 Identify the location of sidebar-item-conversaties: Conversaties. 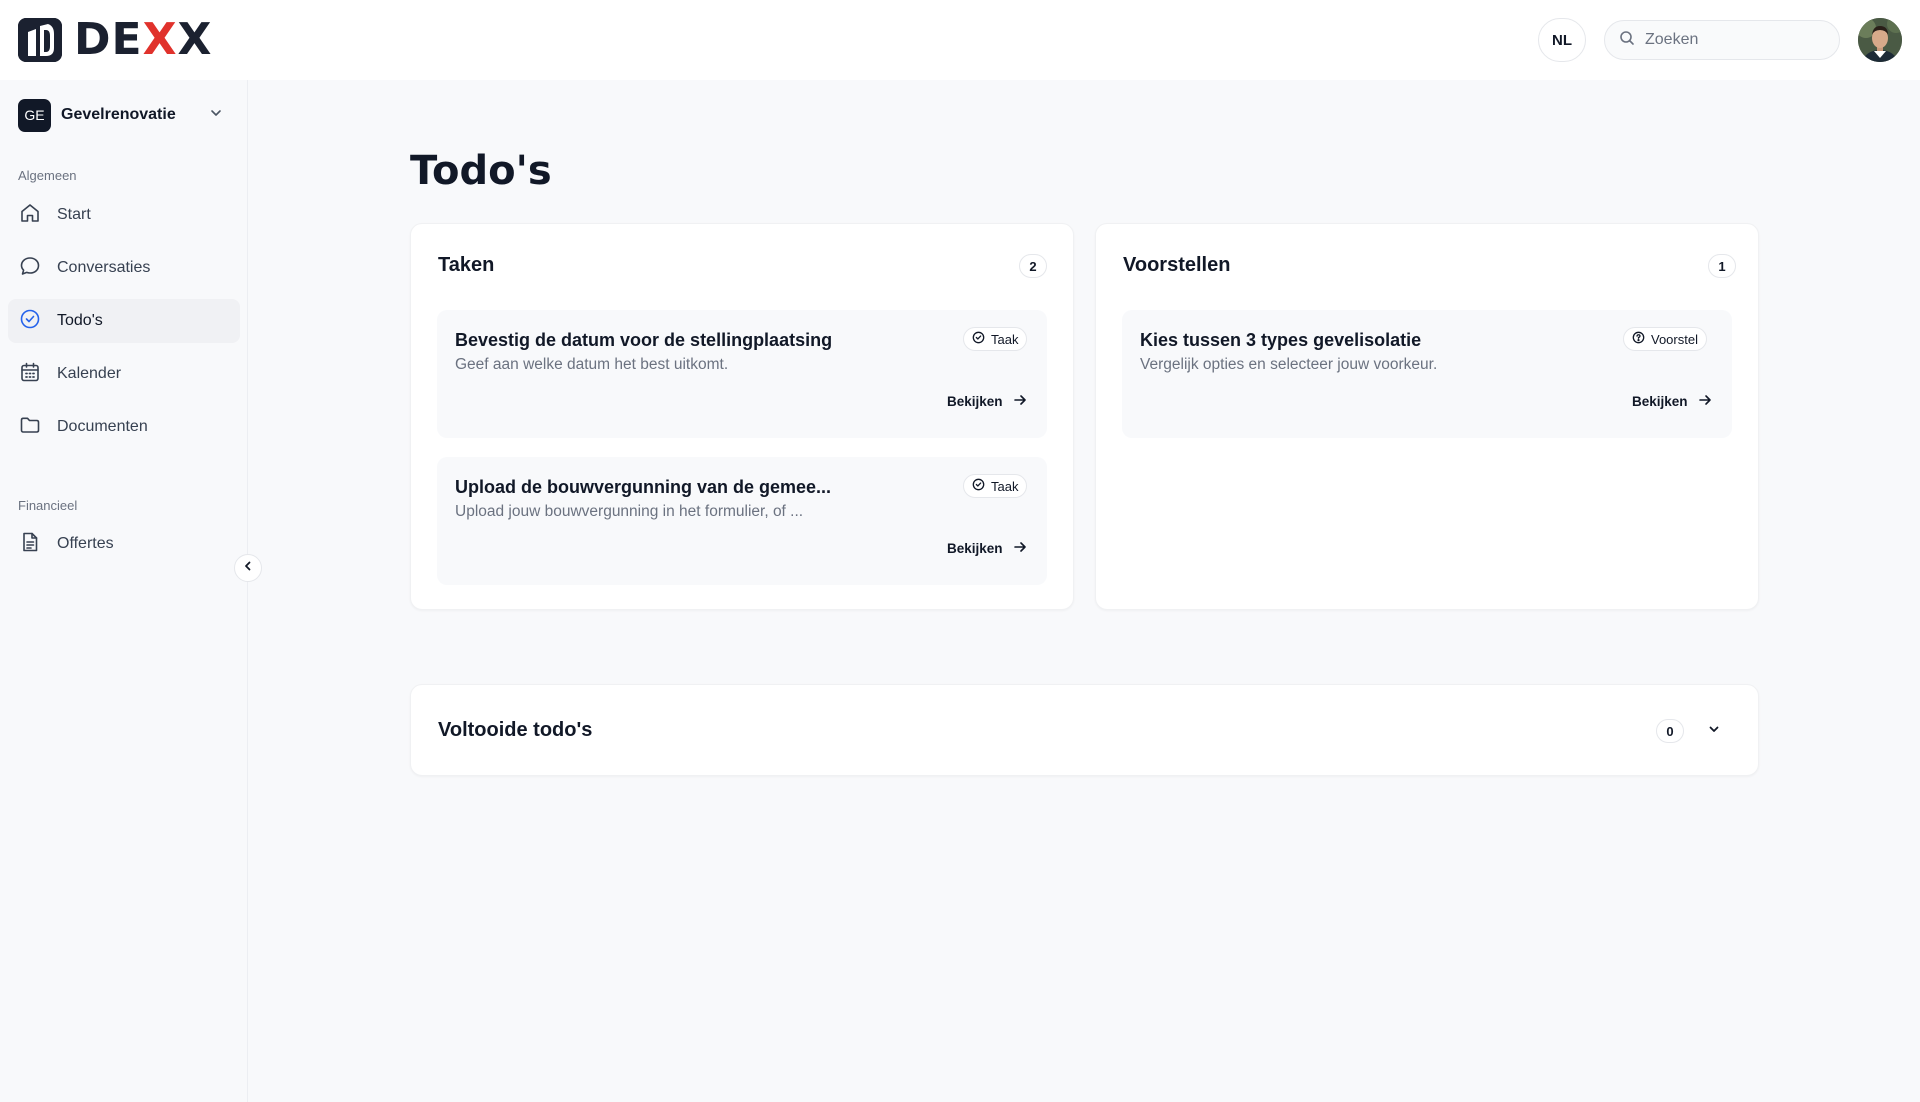
(124, 268).